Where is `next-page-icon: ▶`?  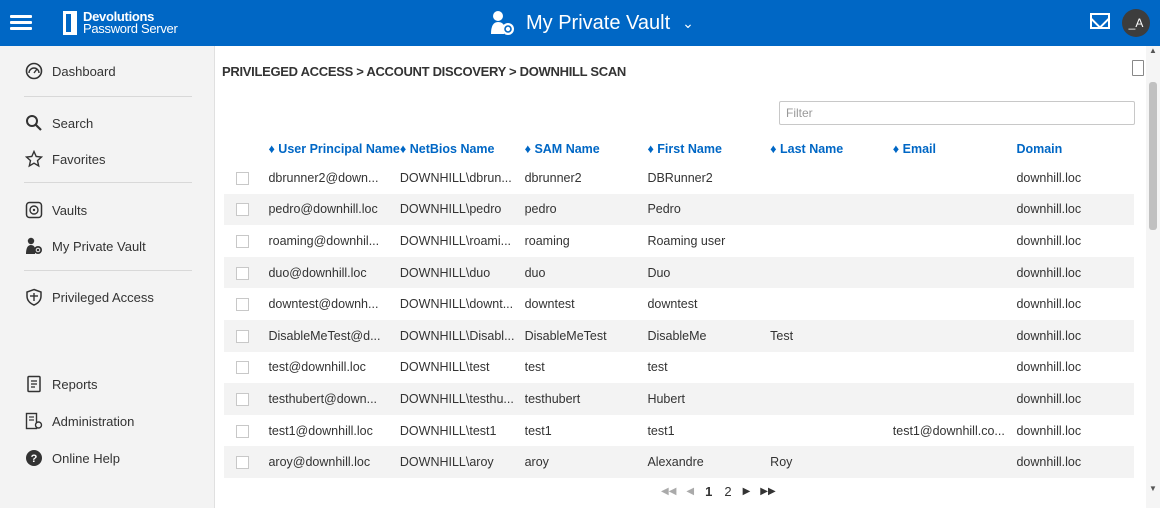
next-page-icon: ▶ is located at coordinates (747, 491).